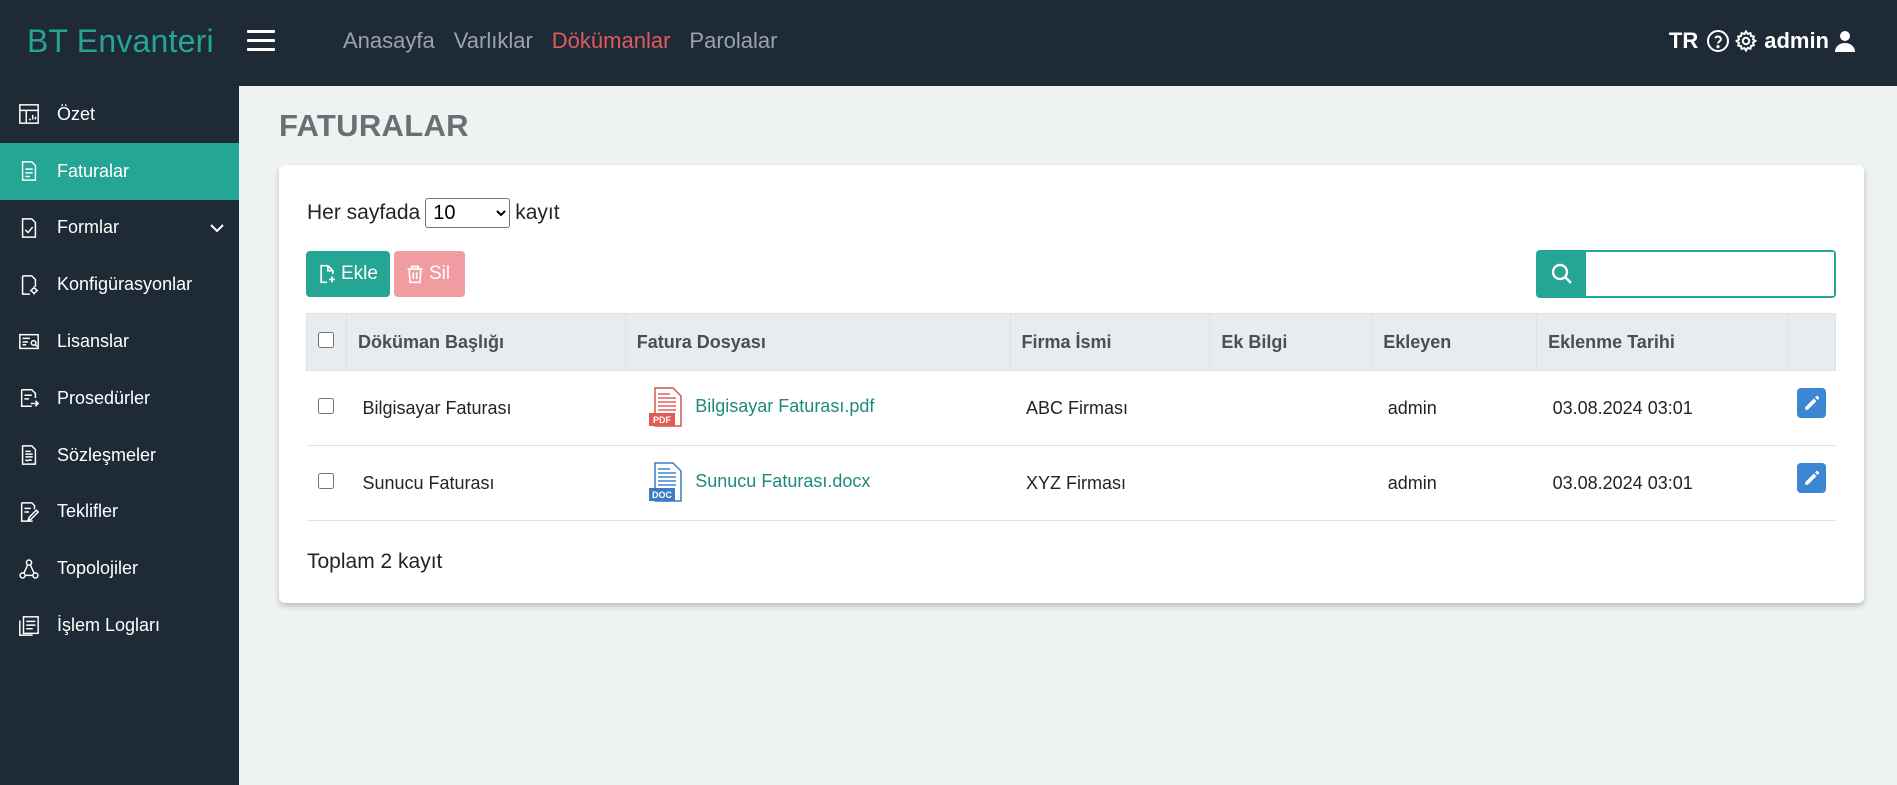 The image size is (1897, 785). I want to click on file-link: Sunucu Faturası.docx, so click(782, 481).